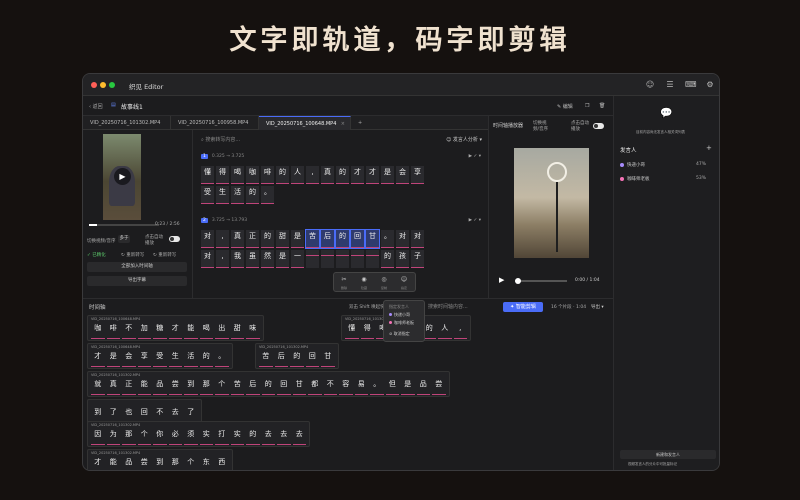 The width and height of the screenshot is (800, 500). What do you see at coordinates (343, 124) in the screenshot?
I see `close-tab-icon: ×` at bounding box center [343, 124].